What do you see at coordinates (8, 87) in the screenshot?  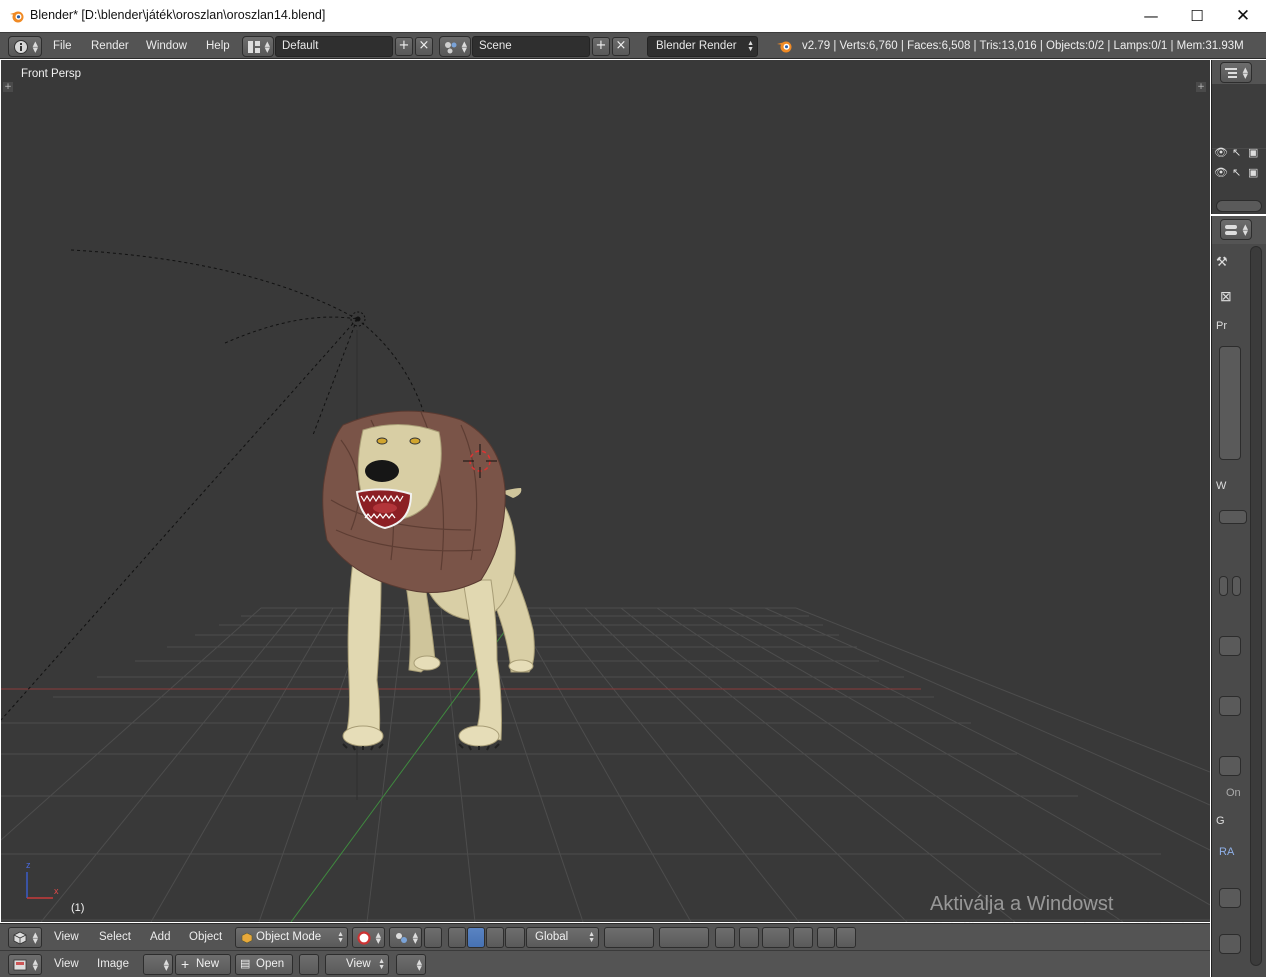 I see `toolshelf-toggle-icon: +` at bounding box center [8, 87].